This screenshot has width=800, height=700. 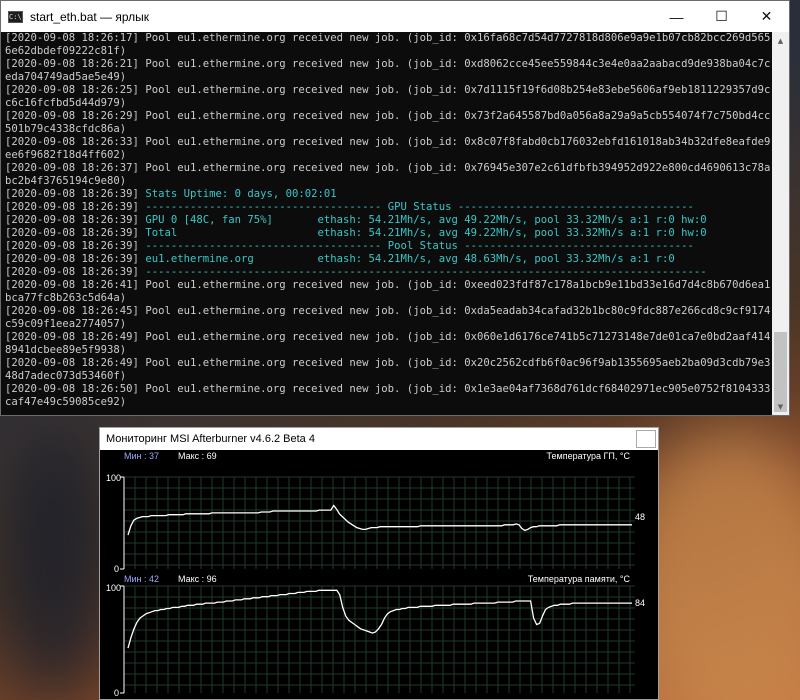 I want to click on console-scrollbar: ▲ ▼, so click(x=780, y=223).